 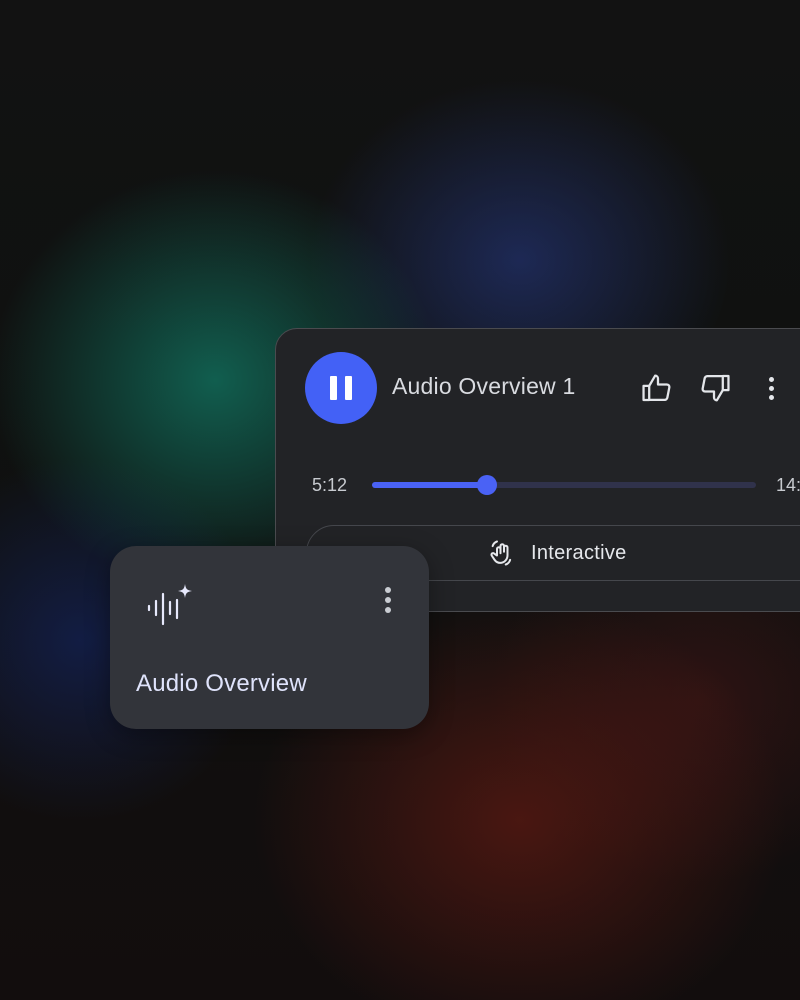 What do you see at coordinates (388, 600) in the screenshot?
I see `card-more-button` at bounding box center [388, 600].